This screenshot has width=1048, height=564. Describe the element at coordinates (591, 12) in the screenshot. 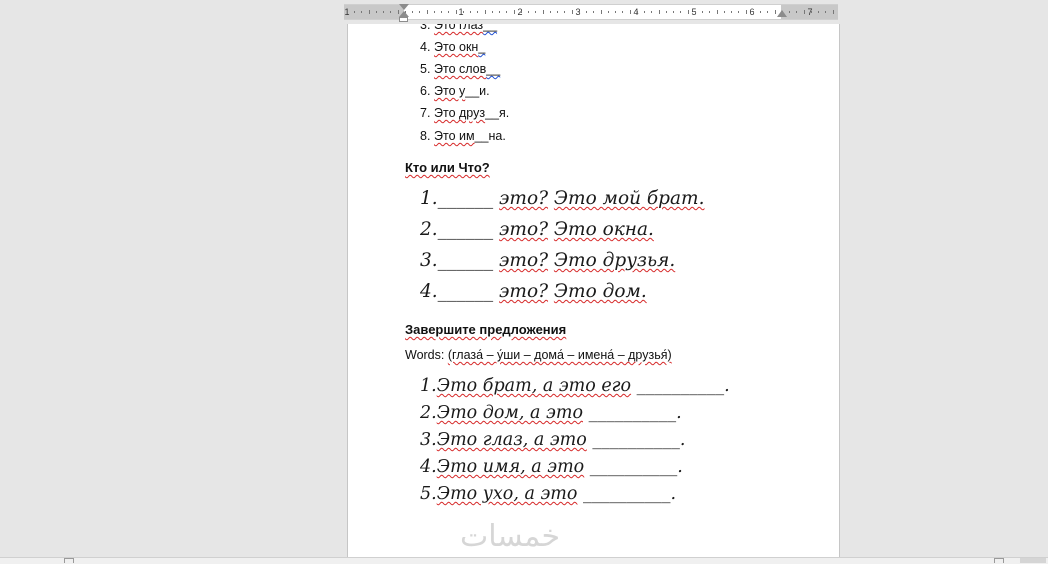

I see `horizontal-ruler: 1 1 2 3 4 5 6 7` at that location.